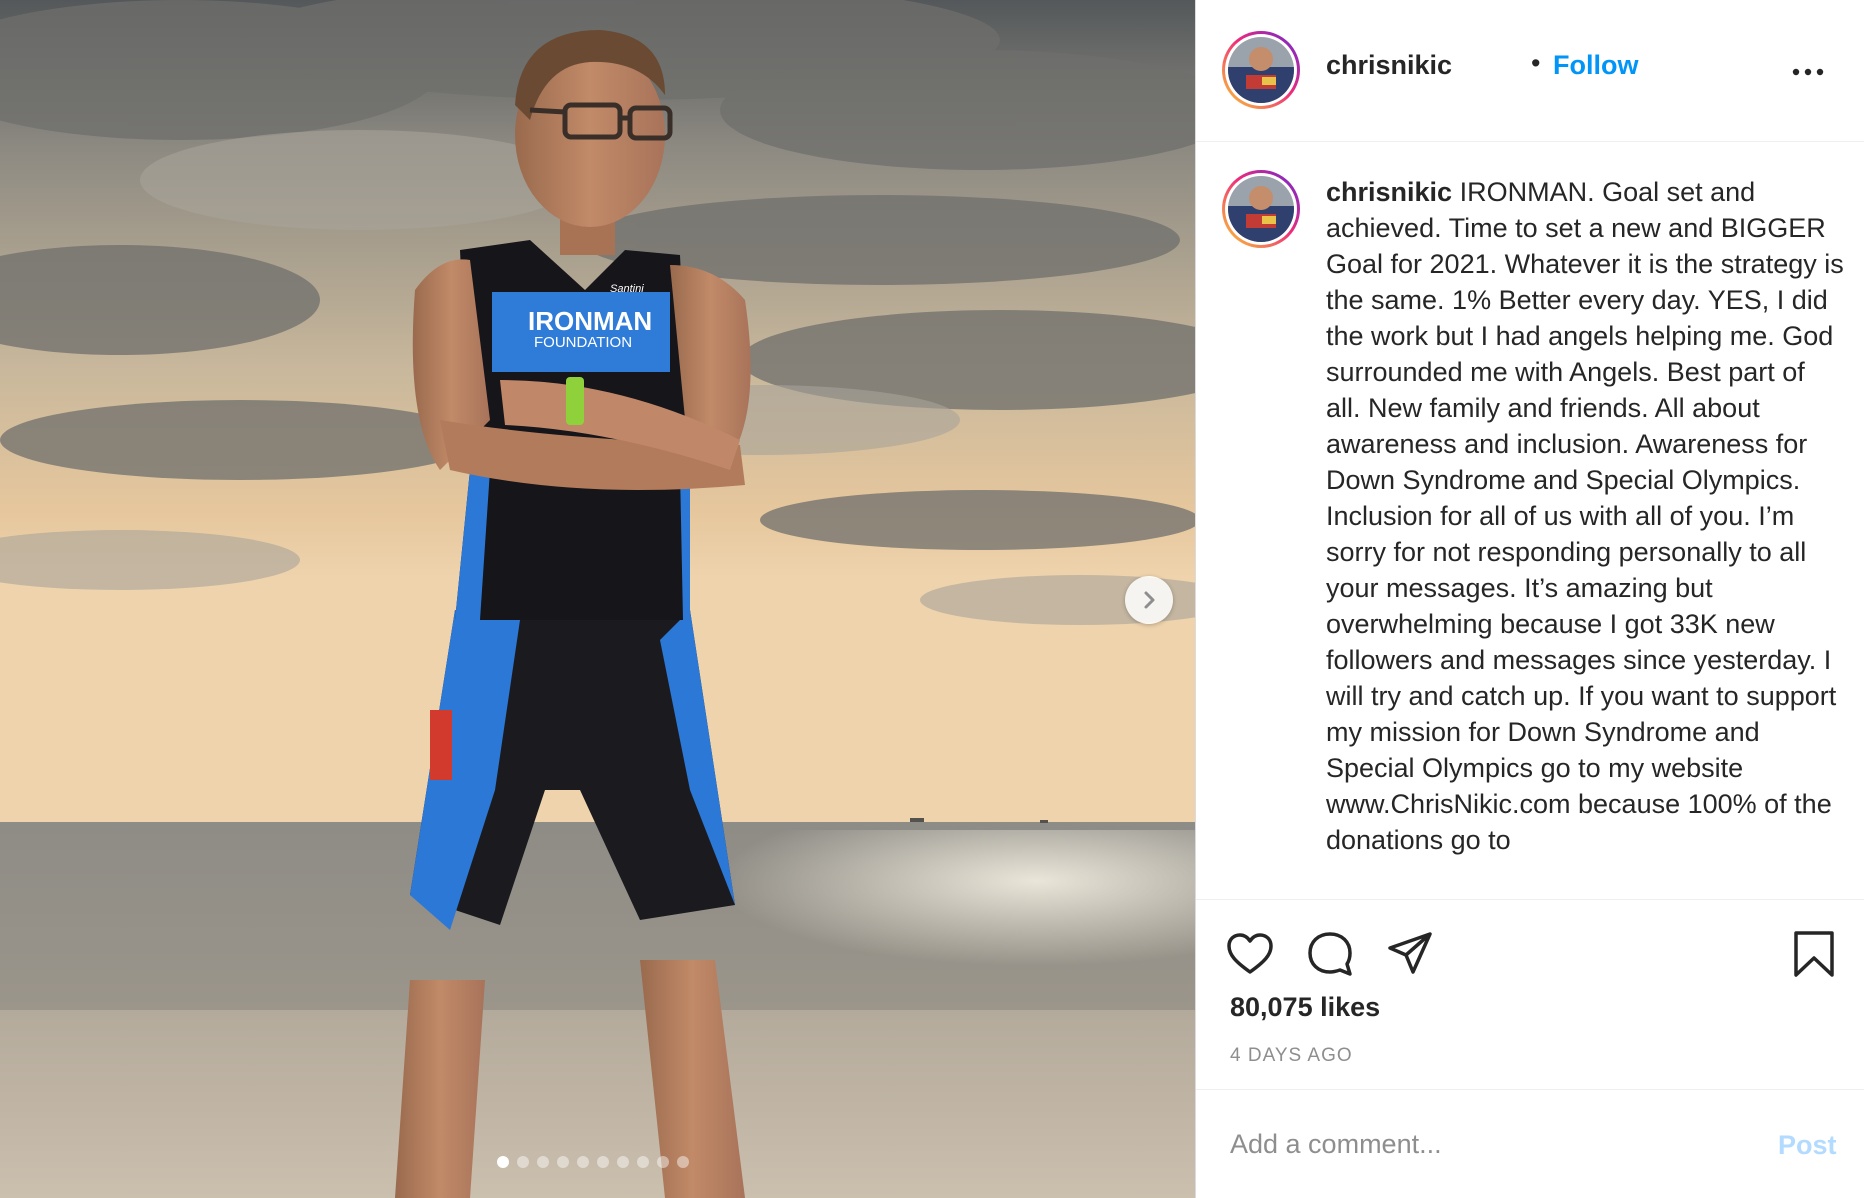  I want to click on chevron-right-icon, so click(1149, 600).